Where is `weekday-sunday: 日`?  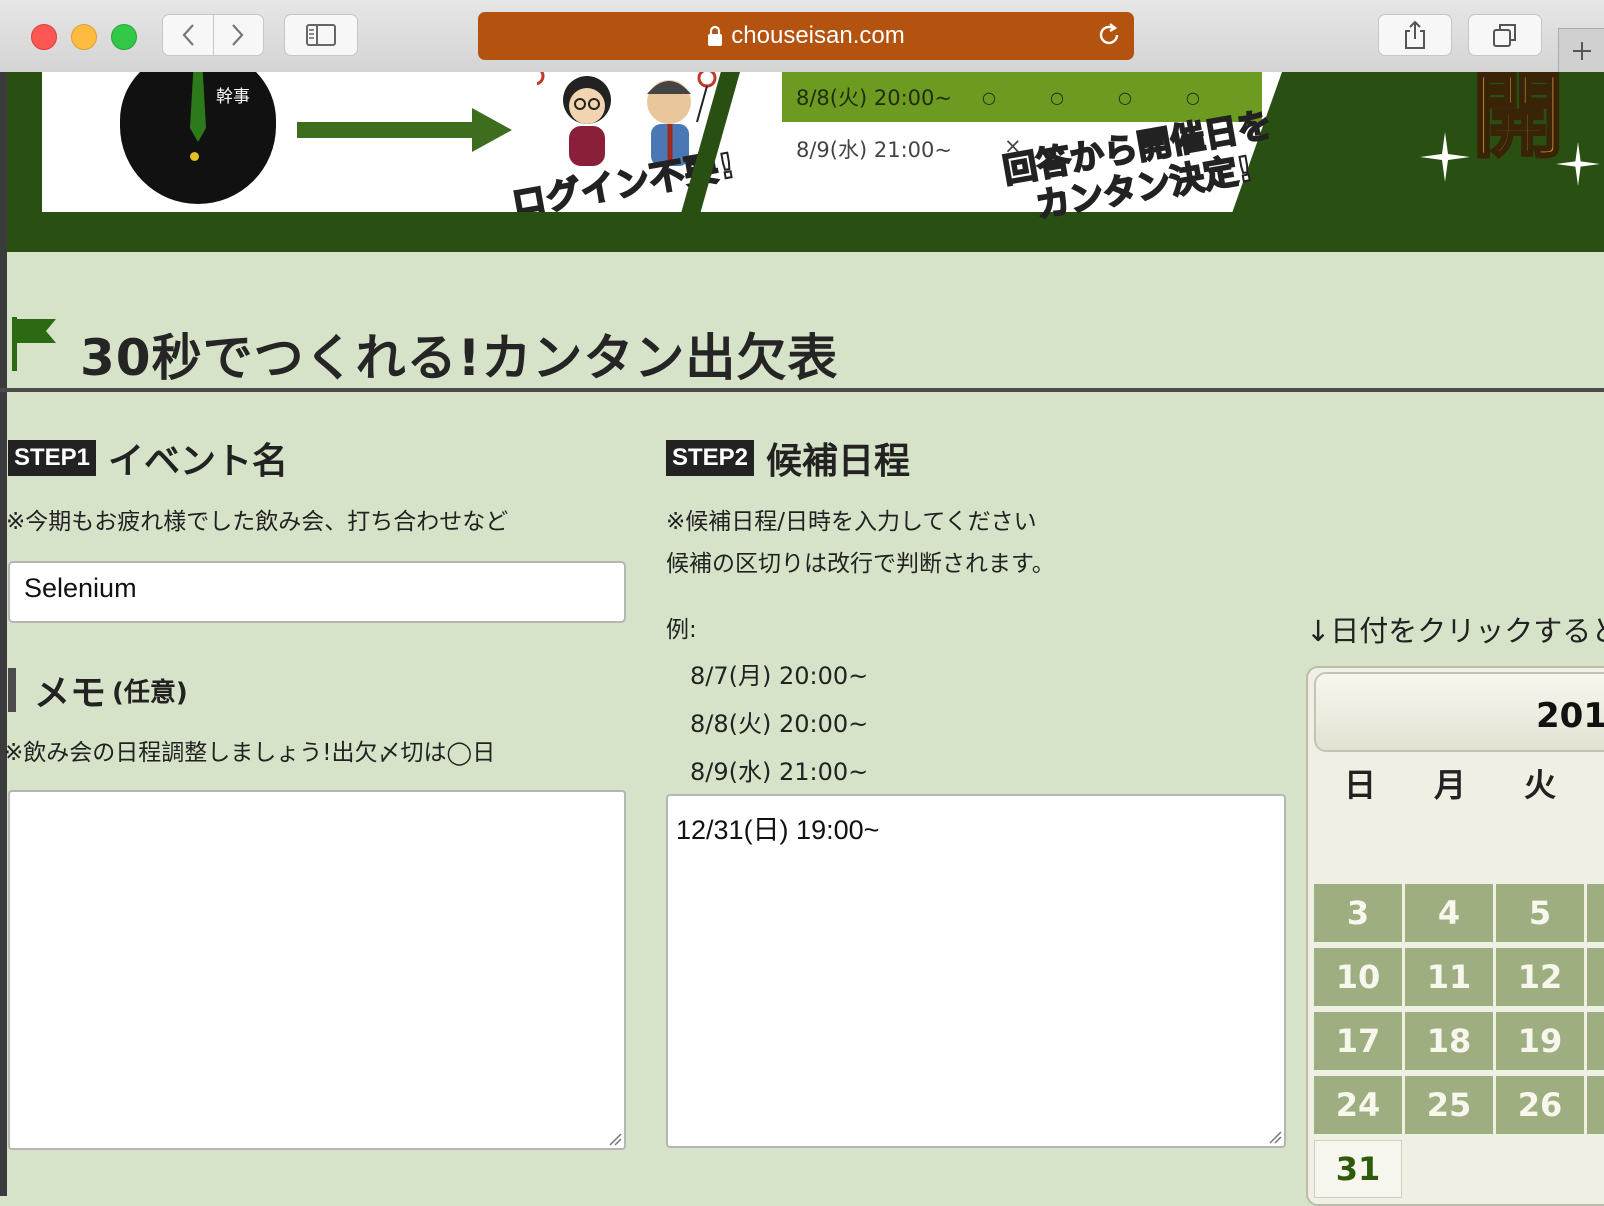
weekday-sunday: 日 is located at coordinates (1360, 785).